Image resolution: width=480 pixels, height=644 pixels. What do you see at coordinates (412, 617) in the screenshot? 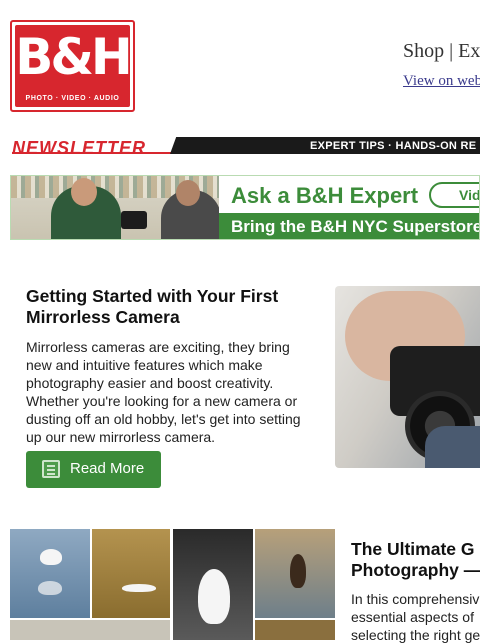
I see `article2-body-line2: essential aspects of` at bounding box center [412, 617].